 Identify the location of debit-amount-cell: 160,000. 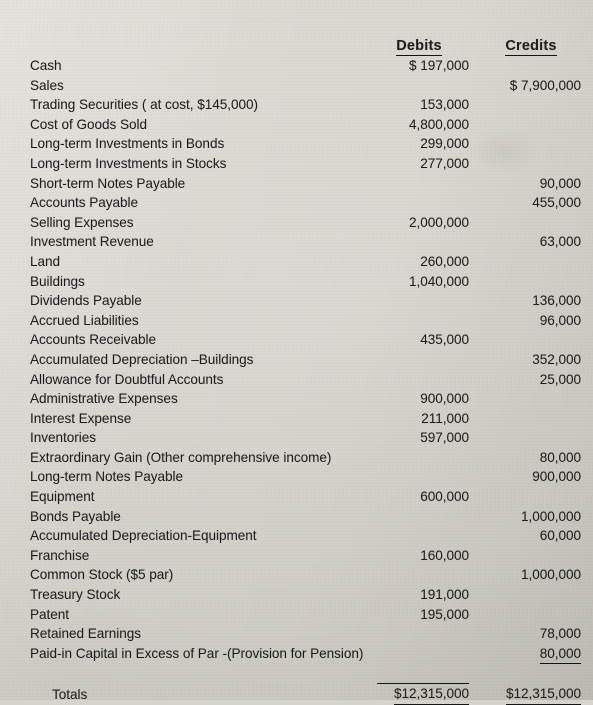
(444, 555).